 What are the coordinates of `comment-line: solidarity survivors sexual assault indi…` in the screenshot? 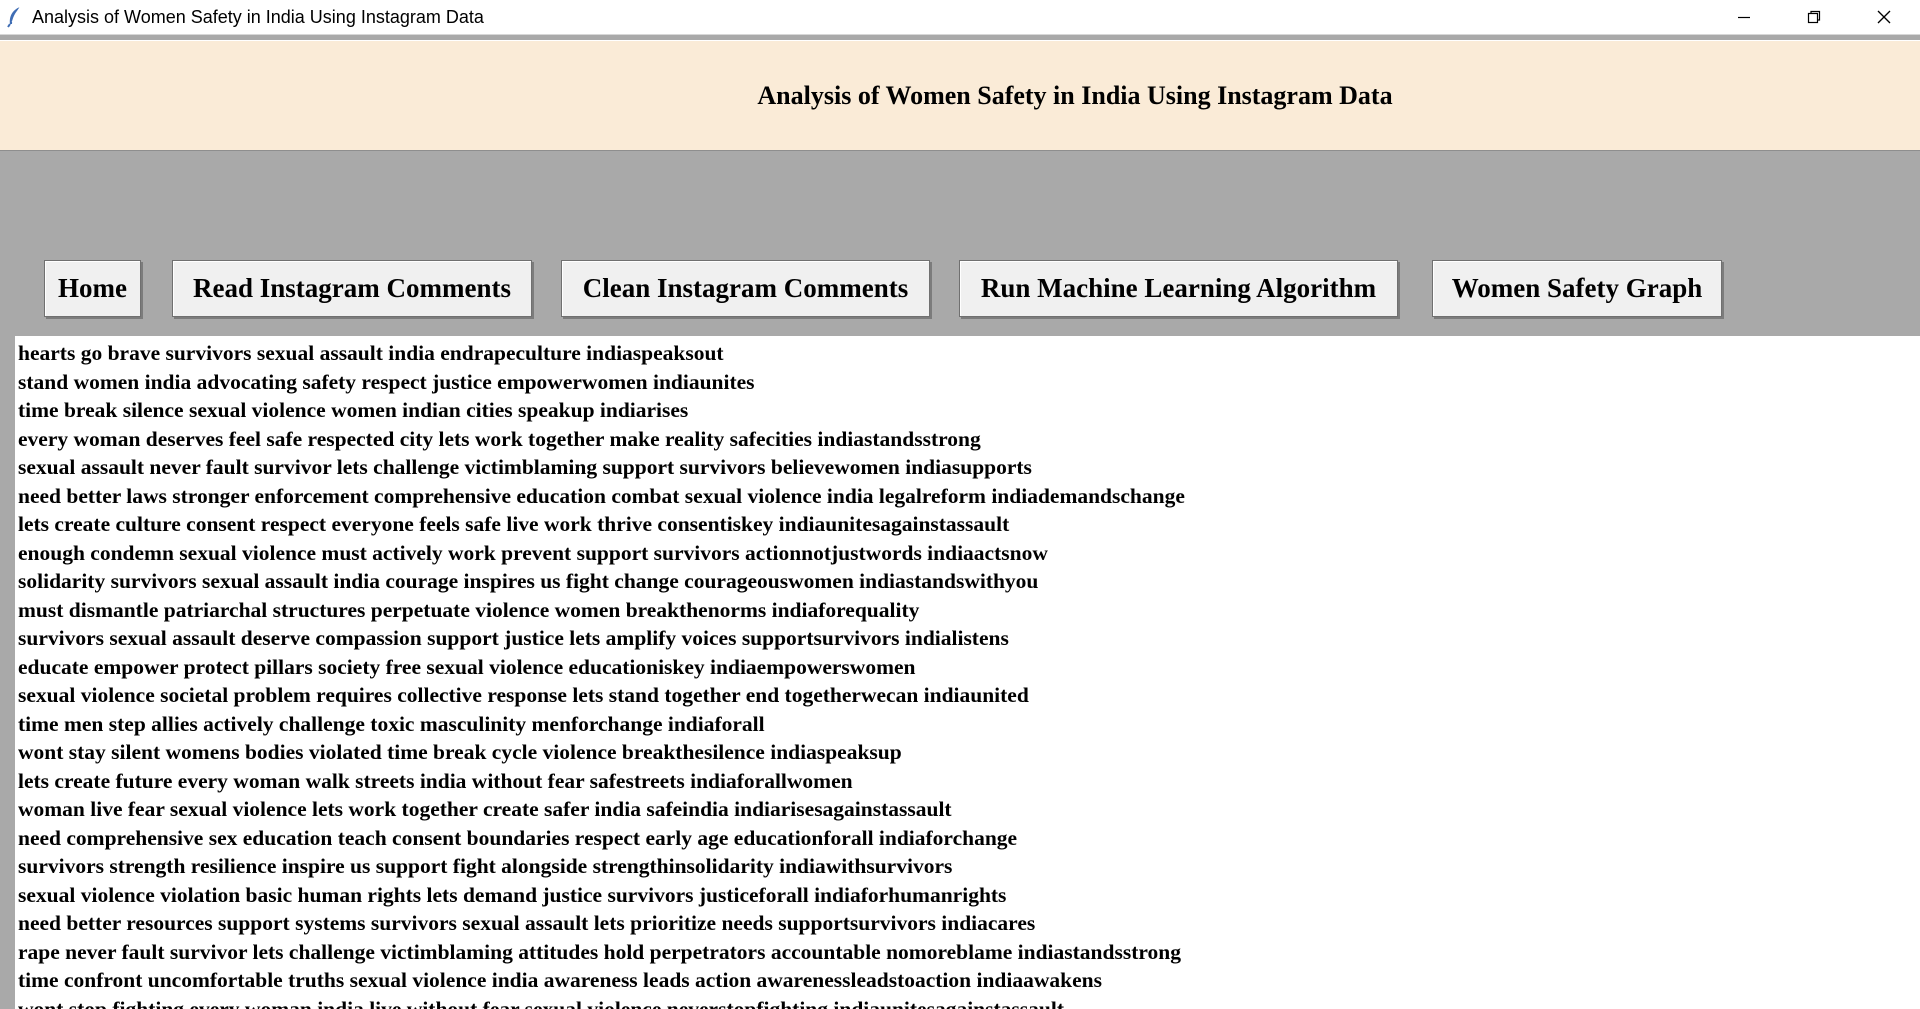 It's located at (528, 581).